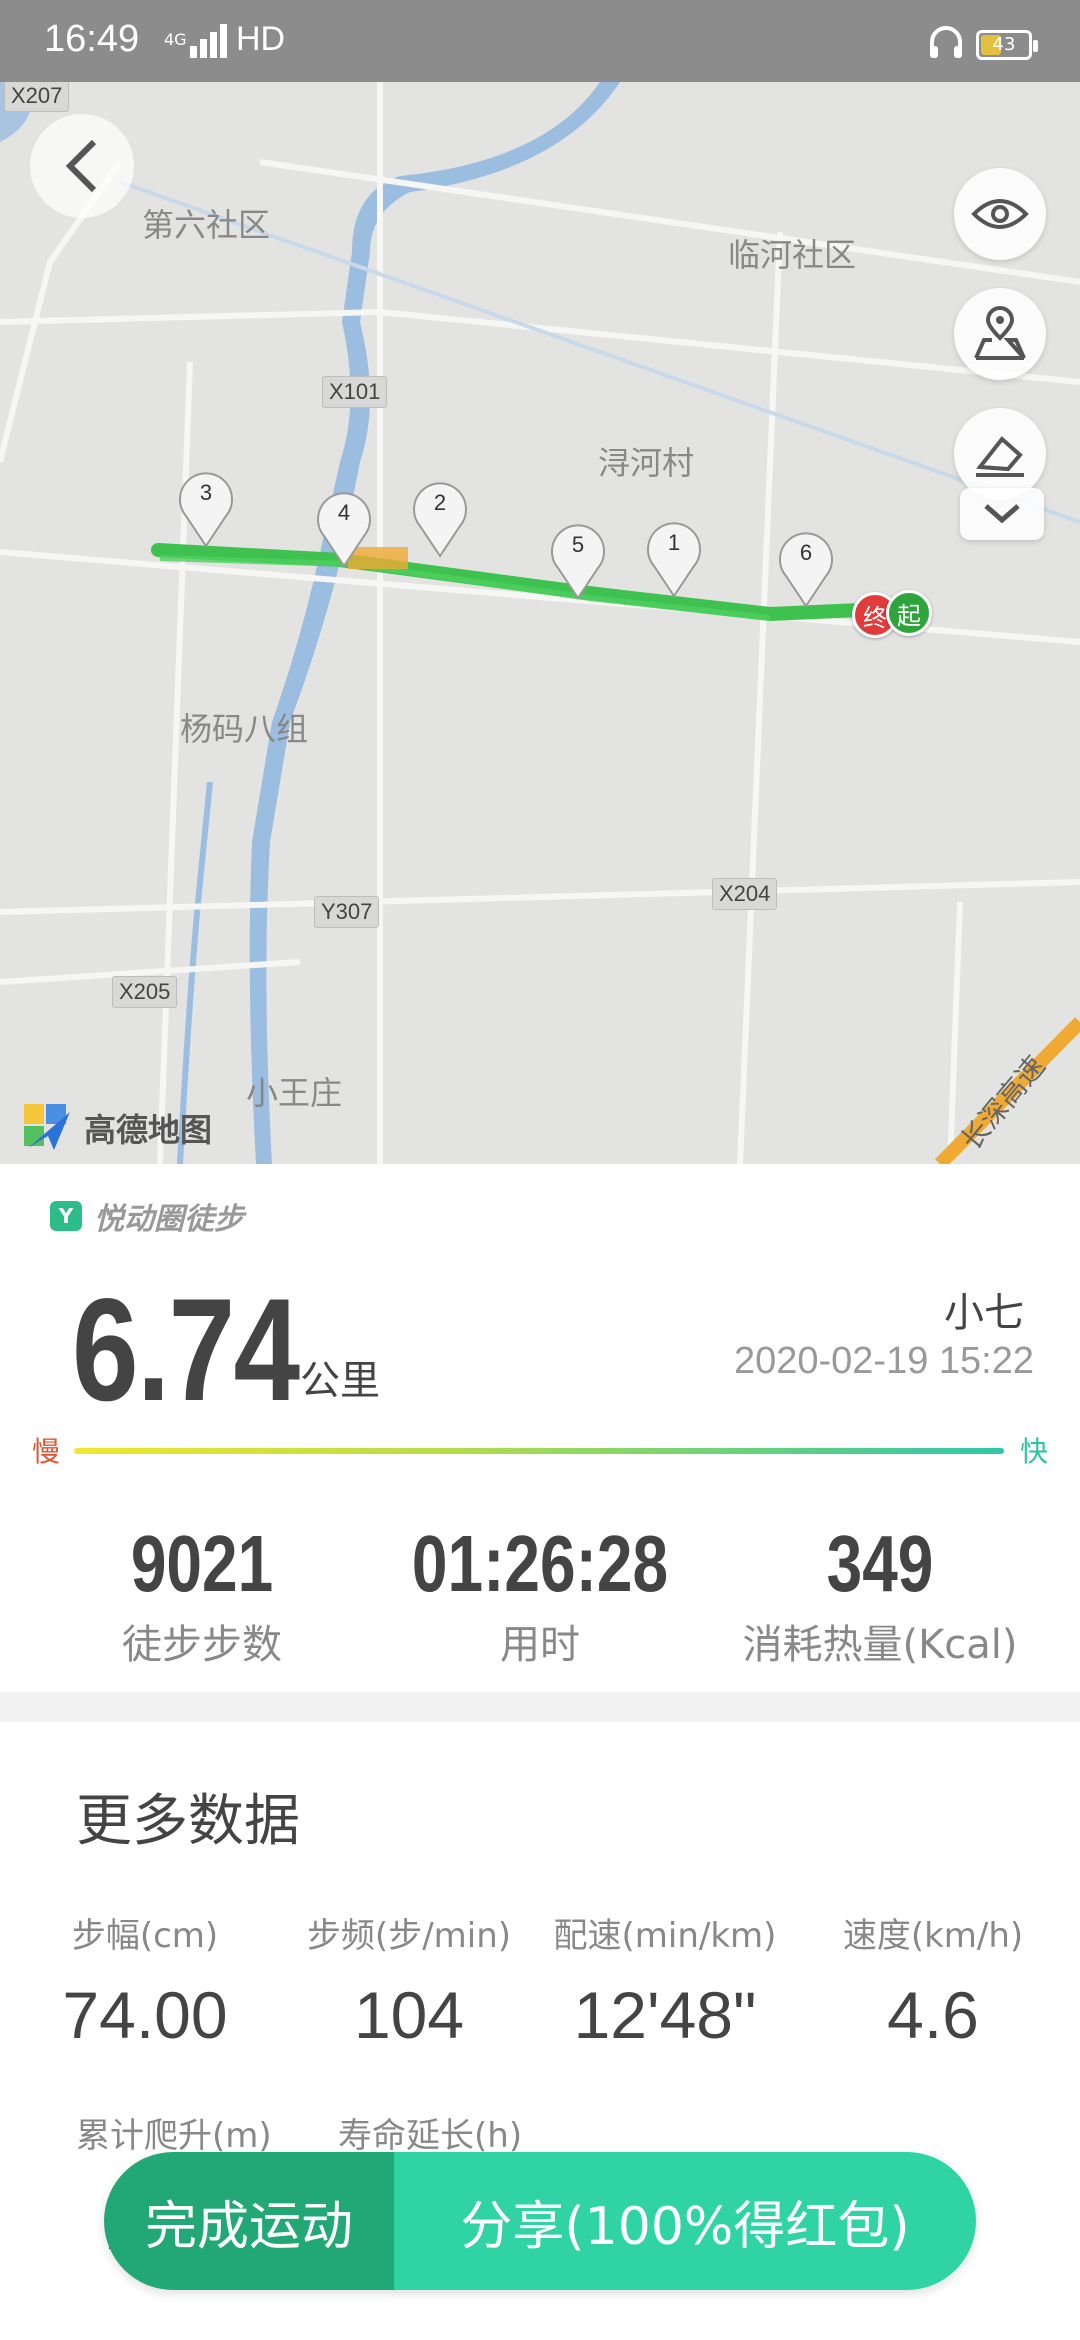 This screenshot has height=2340, width=1080. I want to click on stat-calories: 349 消耗热量(Kcal), so click(880, 1594).